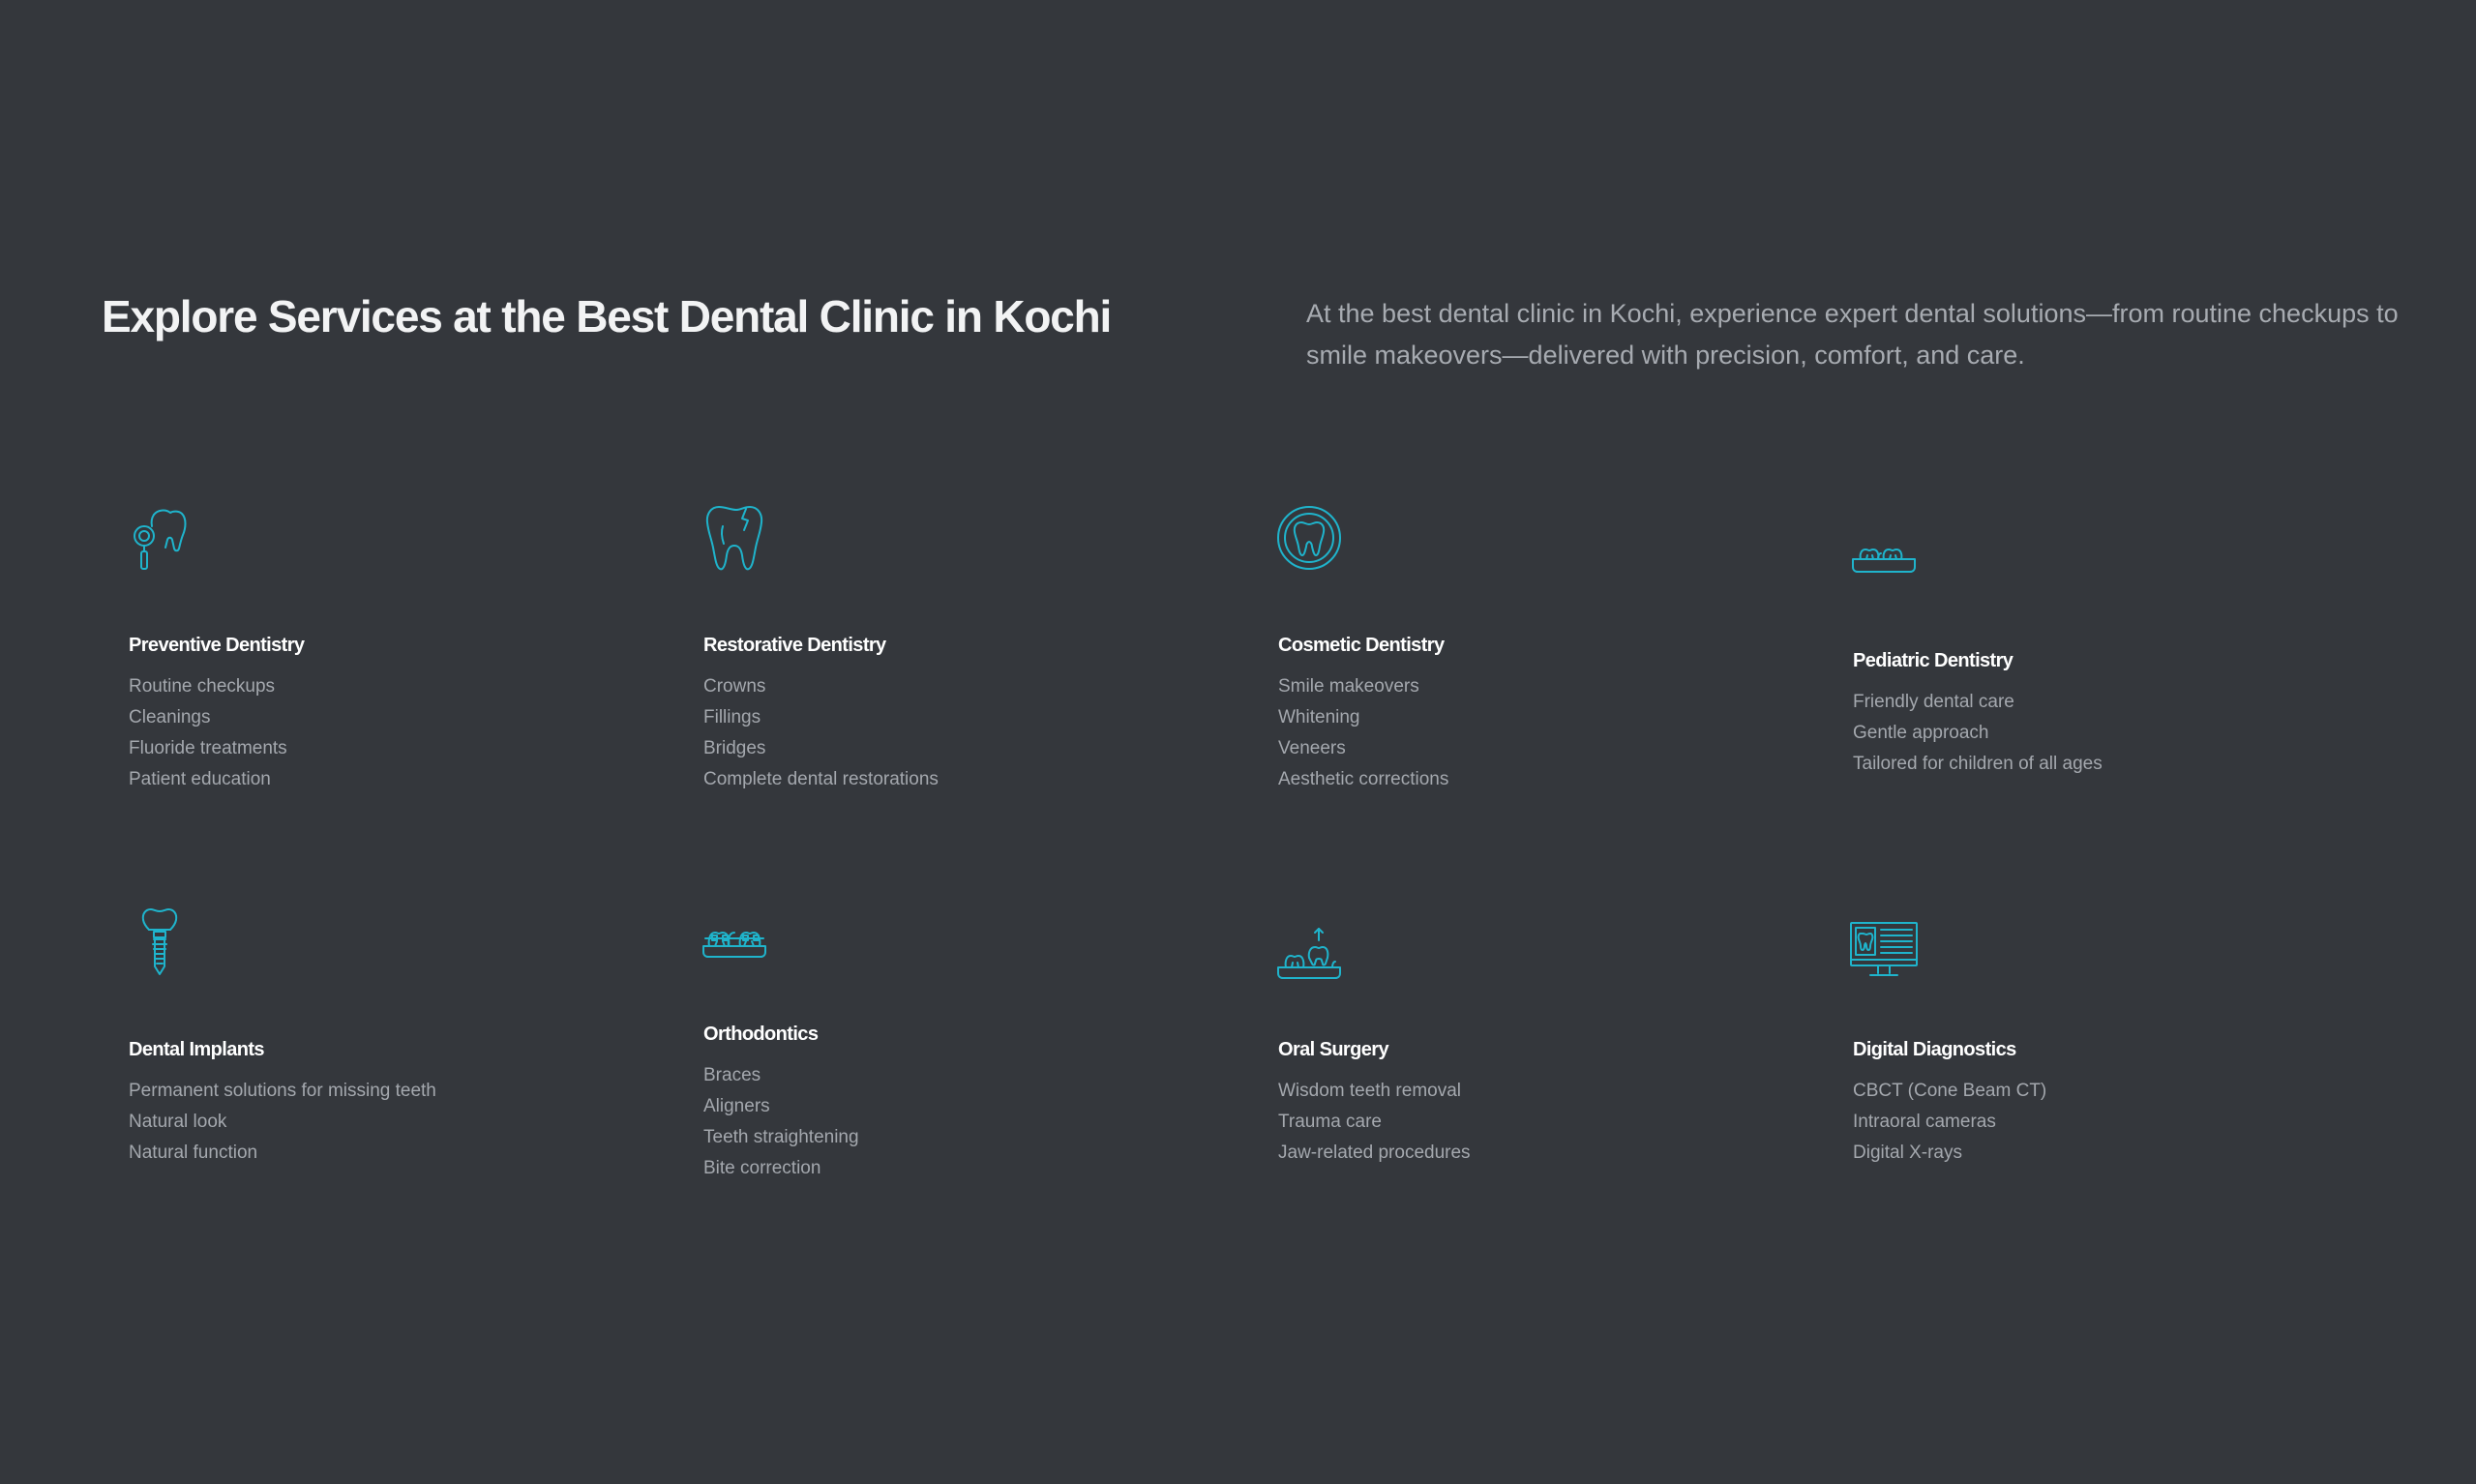 This screenshot has width=2476, height=1484. Describe the element at coordinates (1884, 558) in the screenshot. I see `teeth-row-icon` at that location.